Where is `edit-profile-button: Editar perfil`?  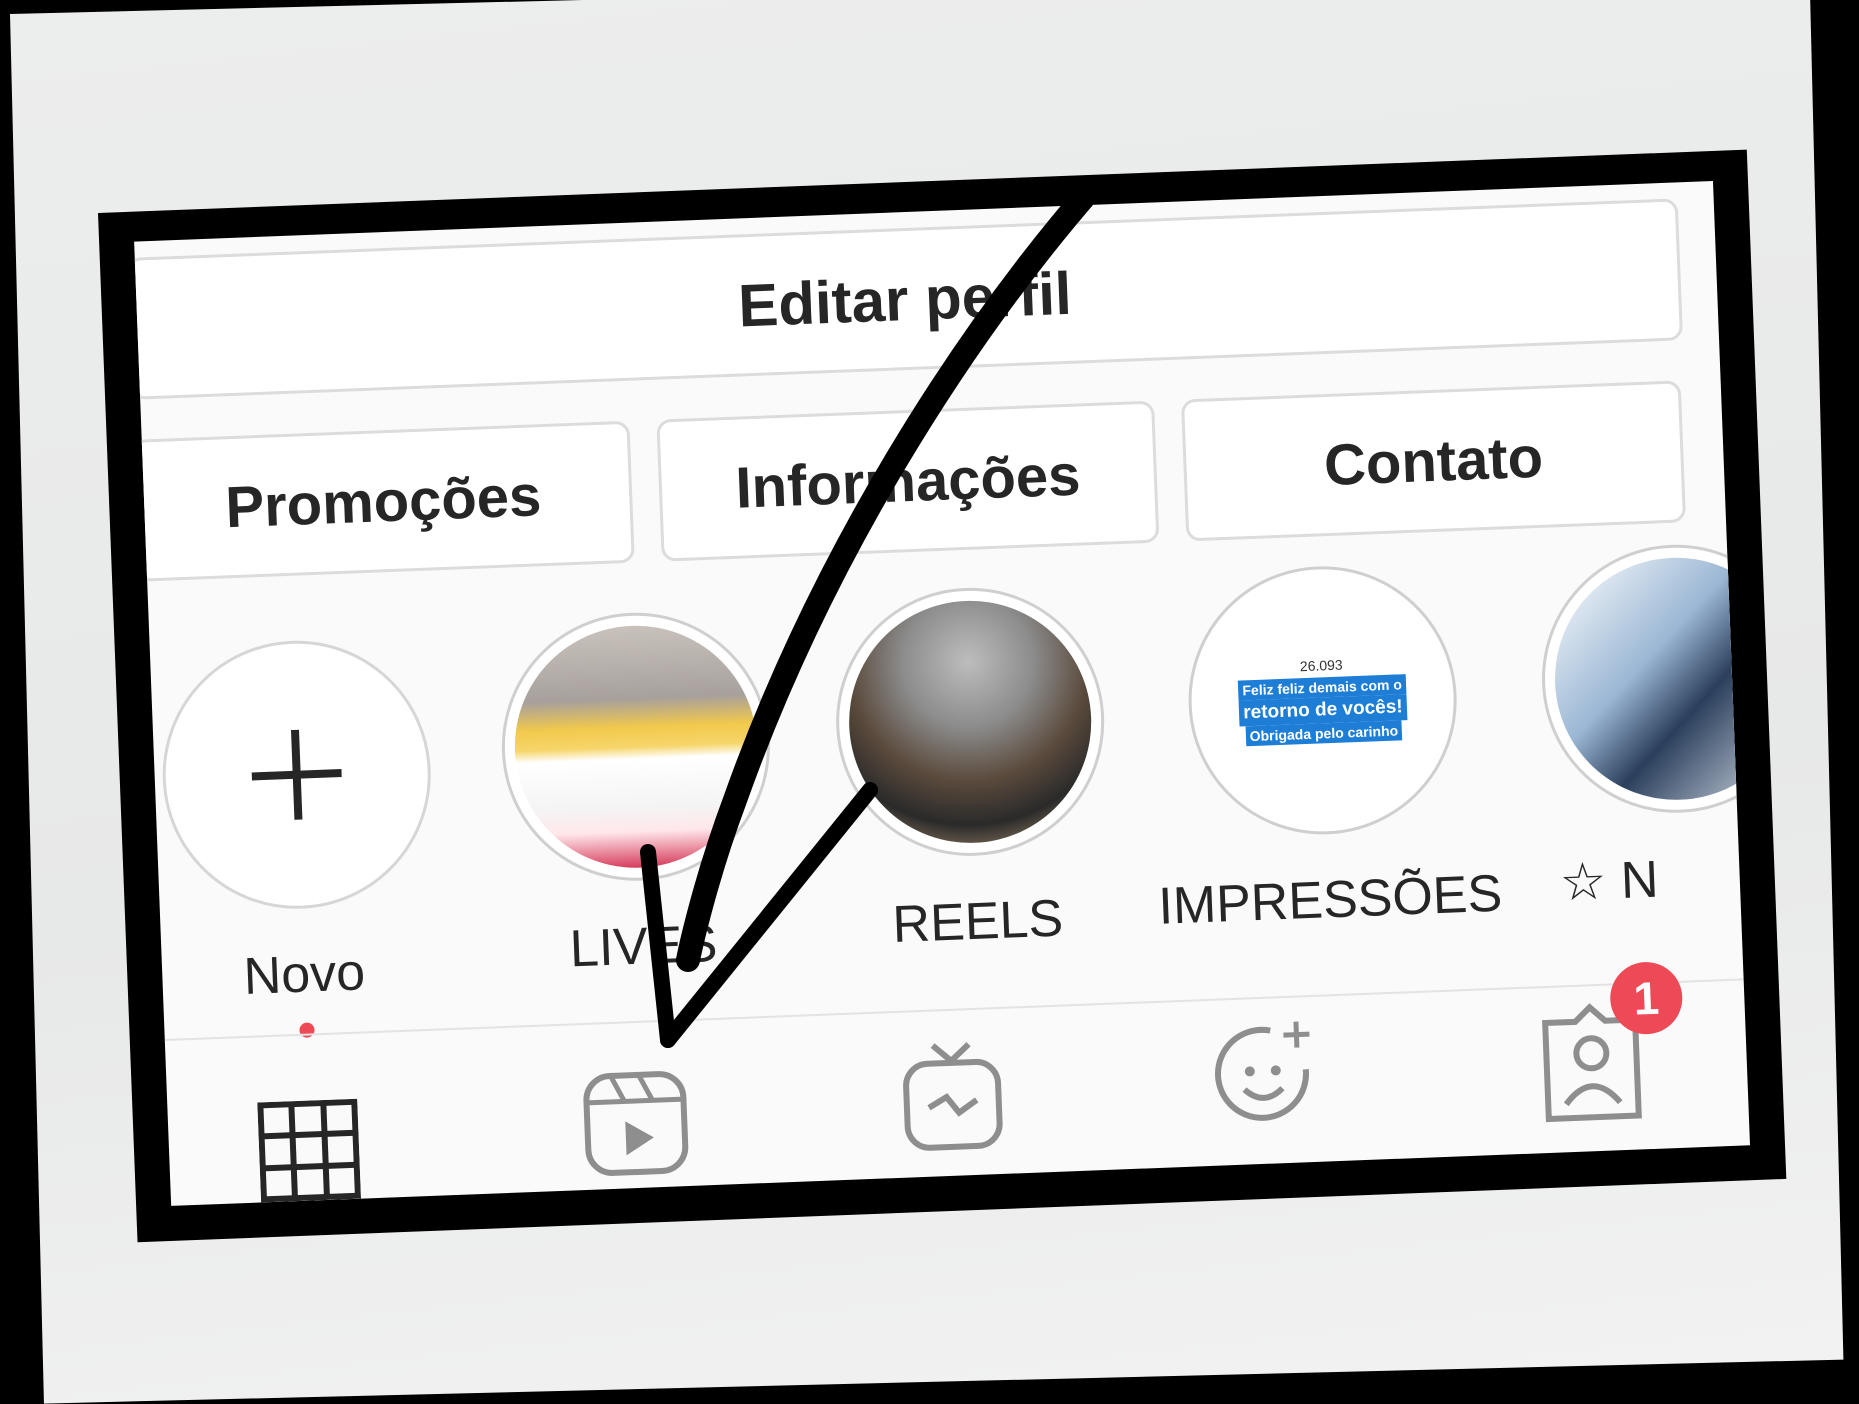 edit-profile-button: Editar perfil is located at coordinates (909, 299).